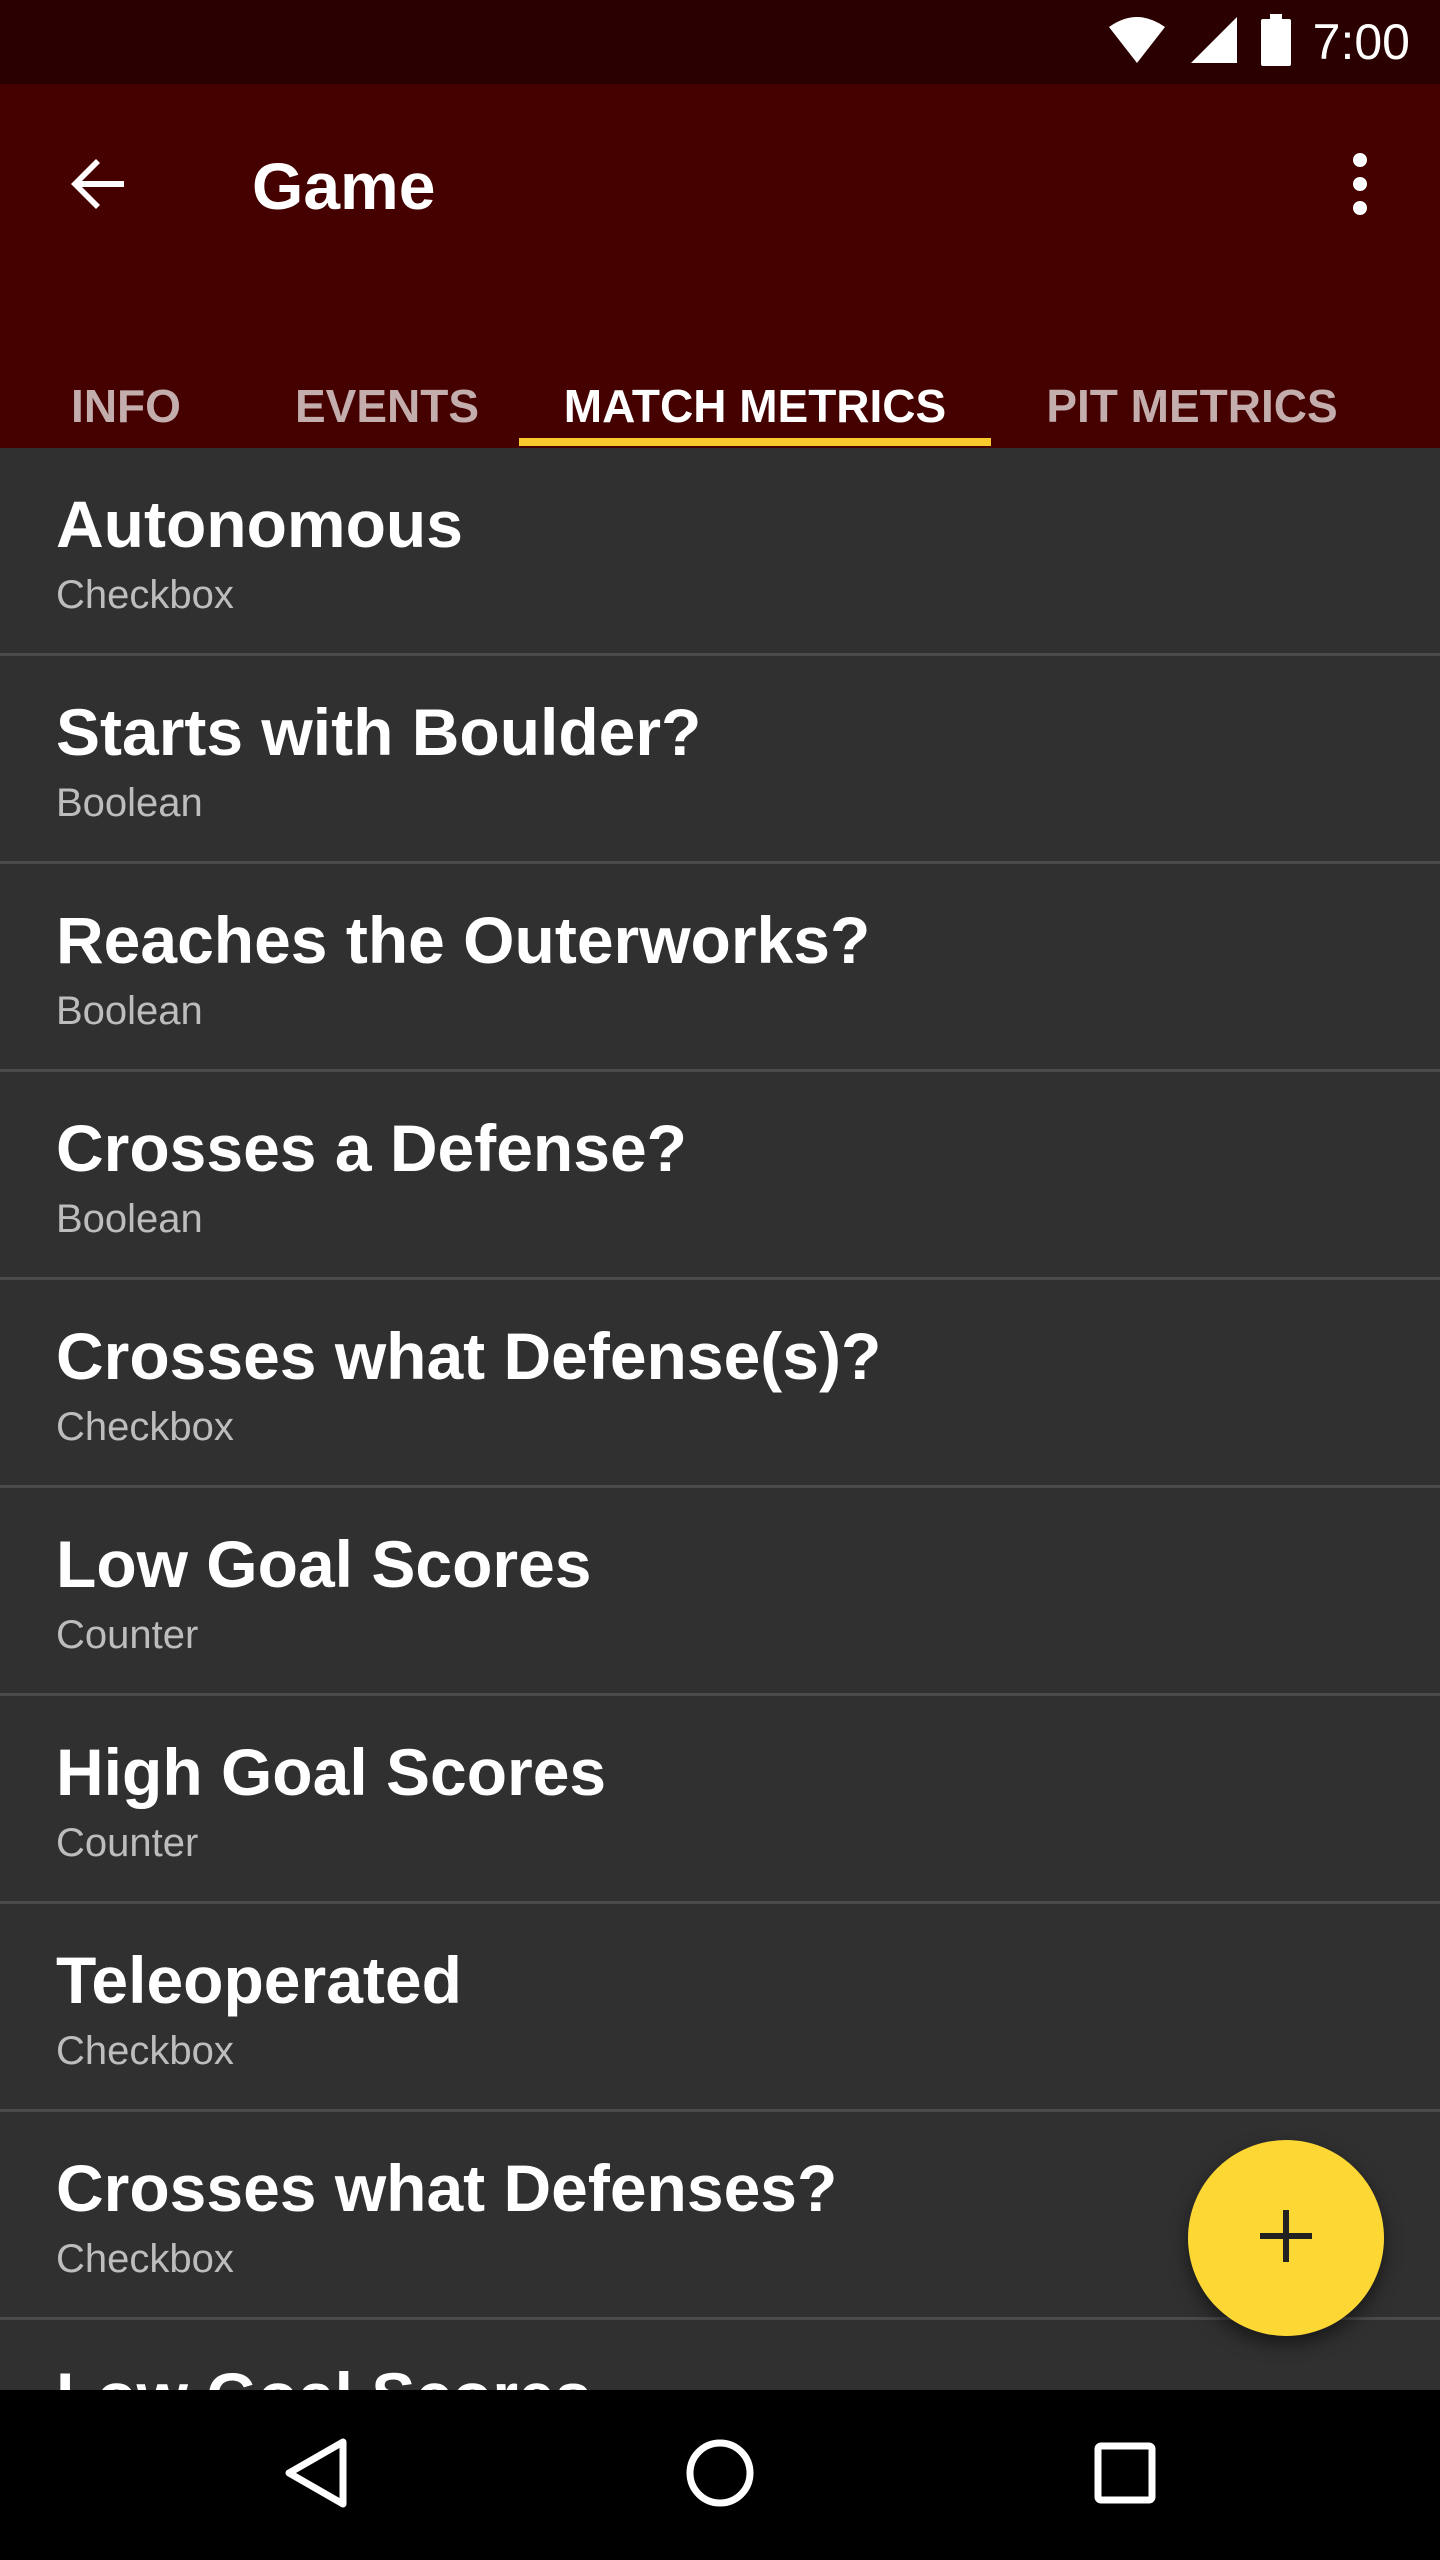 The width and height of the screenshot is (1440, 2560). I want to click on list-item: Reaches the Outerworks? Boolean, so click(720, 968).